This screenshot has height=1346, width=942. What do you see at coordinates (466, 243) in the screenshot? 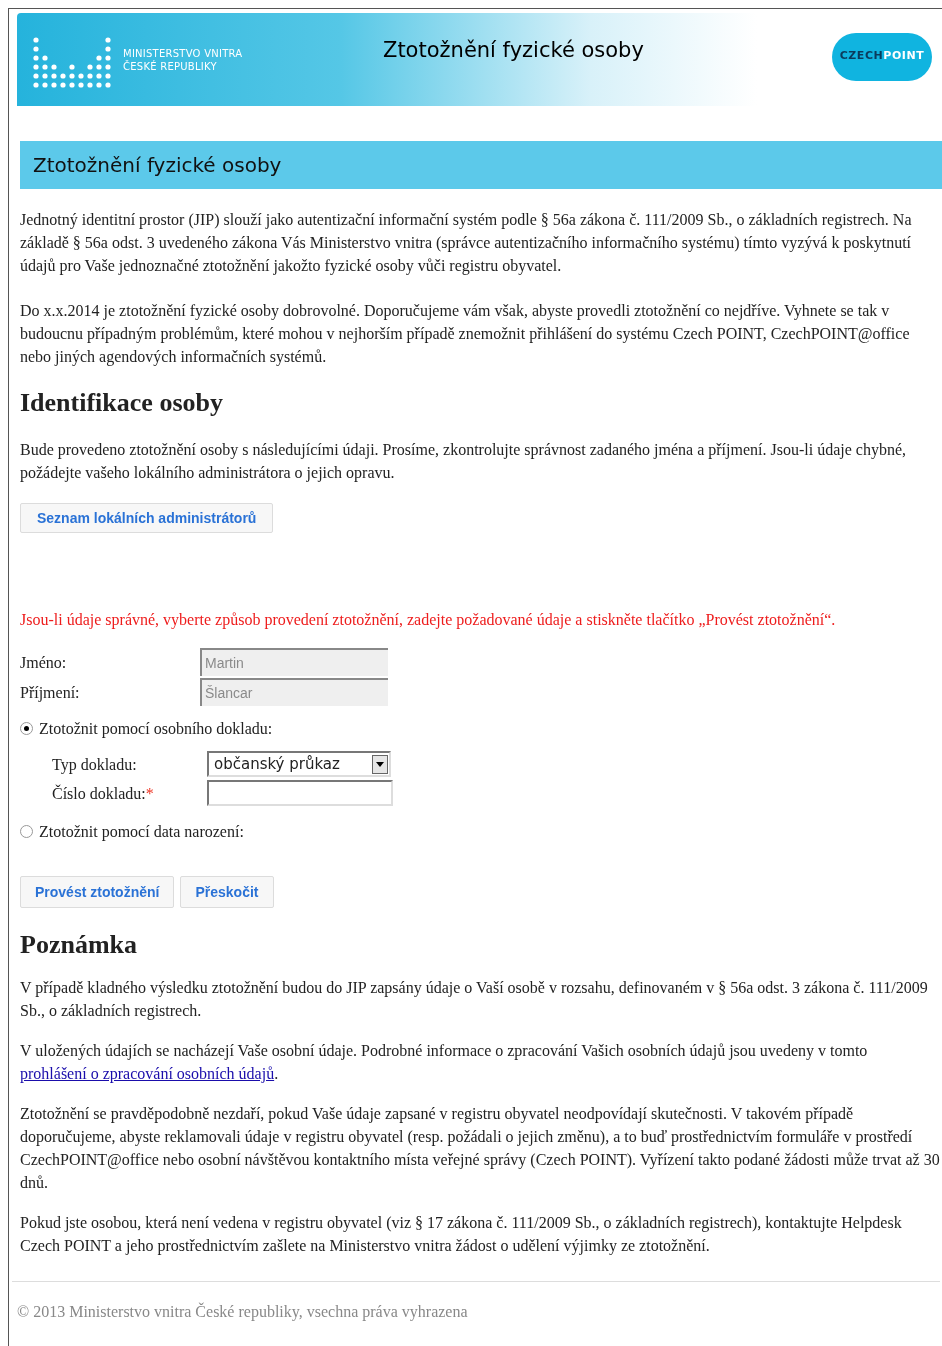
I see `paragraph: Jednotný identitní prostor (JIP) slouží jako autentizační informační systém podle § 56a zákona č. 111/2009 Sb., o základních registrech. Na základě § 56a odst. 3 uvedeného zákona Vás Ministerstvo vnitra (správce autentizačního informačního systému) tímto vyzývá k poskytnutí údajů pro Vaše jednoznačné ztotožnění jakožto fyzické osoby vůči registru obyvatel.` at bounding box center [466, 243].